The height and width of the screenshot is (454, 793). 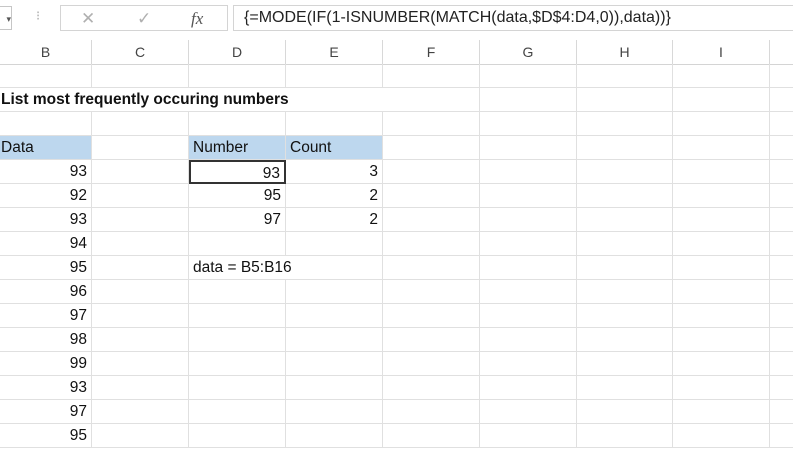 What do you see at coordinates (528, 52) in the screenshot?
I see `column-header-G: G` at bounding box center [528, 52].